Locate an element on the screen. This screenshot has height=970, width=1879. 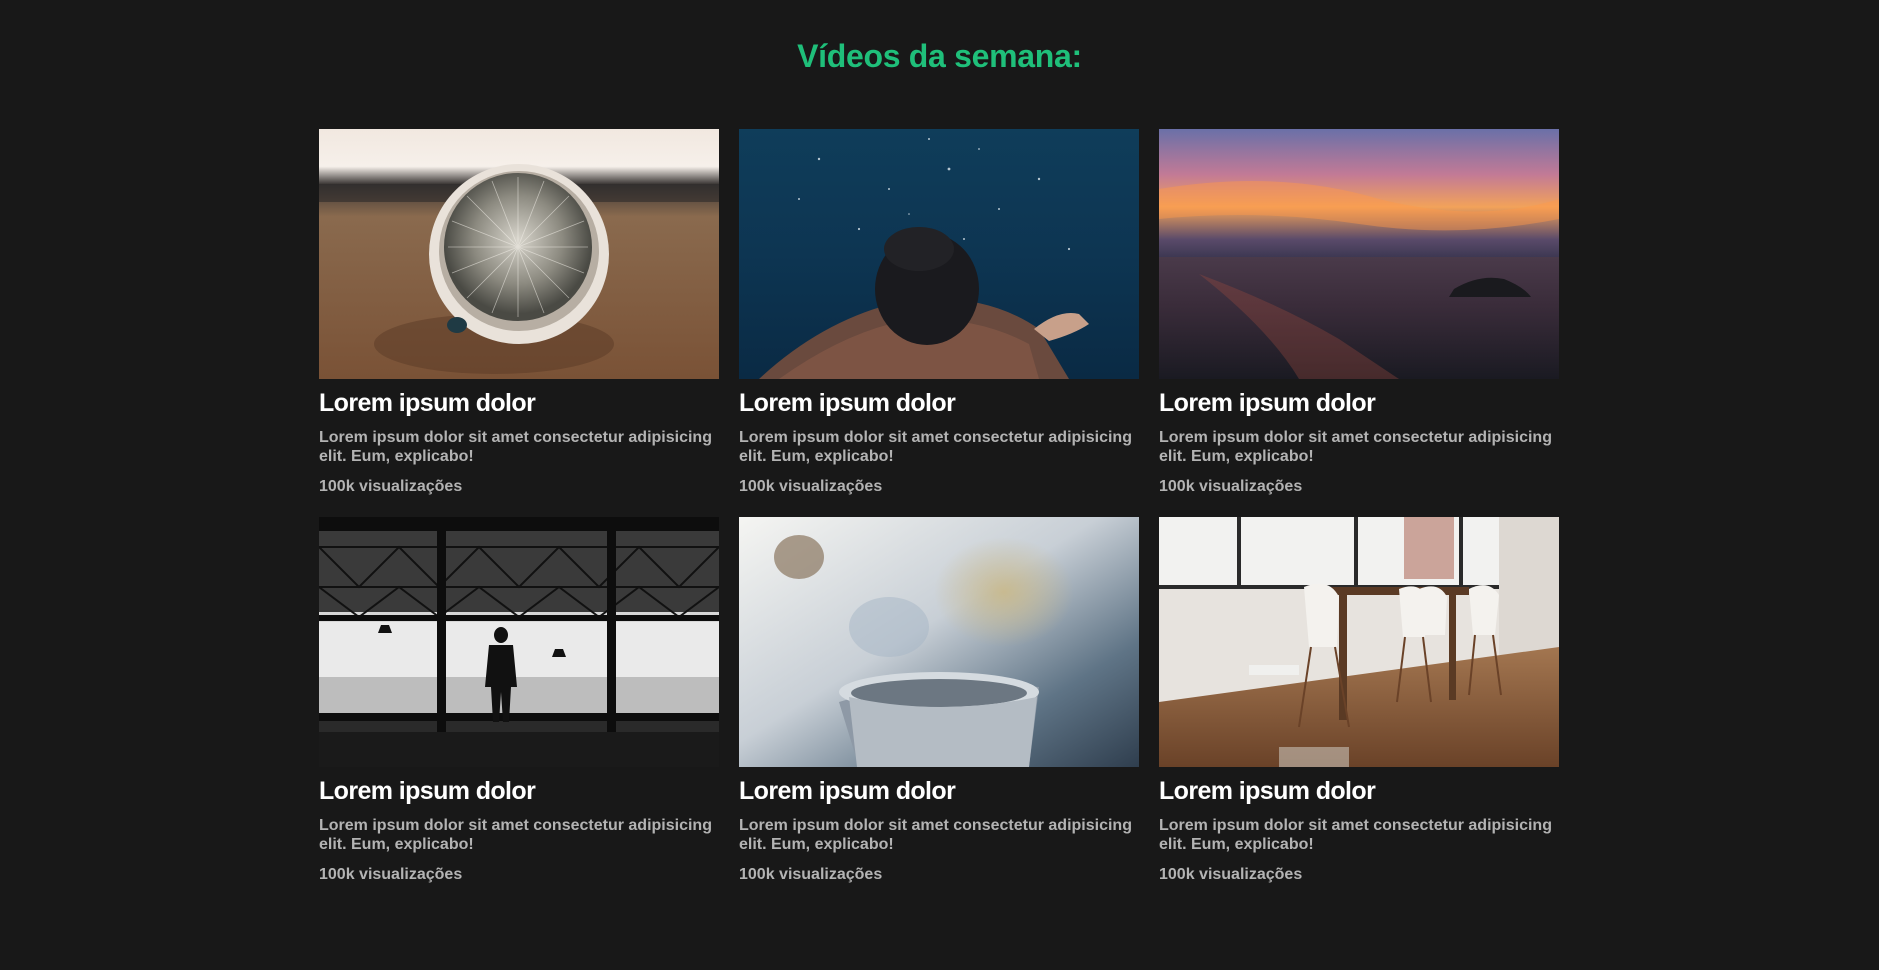
video-thumbnail-mug is located at coordinates (939, 642).